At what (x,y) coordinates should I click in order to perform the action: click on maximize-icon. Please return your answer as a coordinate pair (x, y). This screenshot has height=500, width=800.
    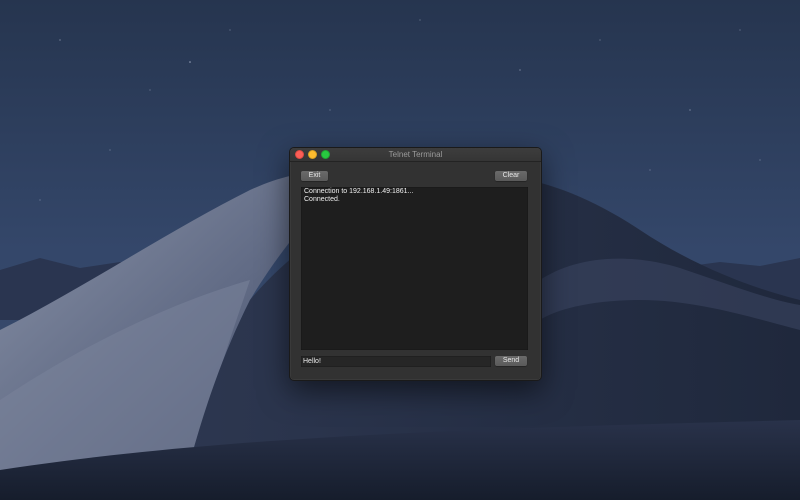
    Looking at the image, I should click on (325, 154).